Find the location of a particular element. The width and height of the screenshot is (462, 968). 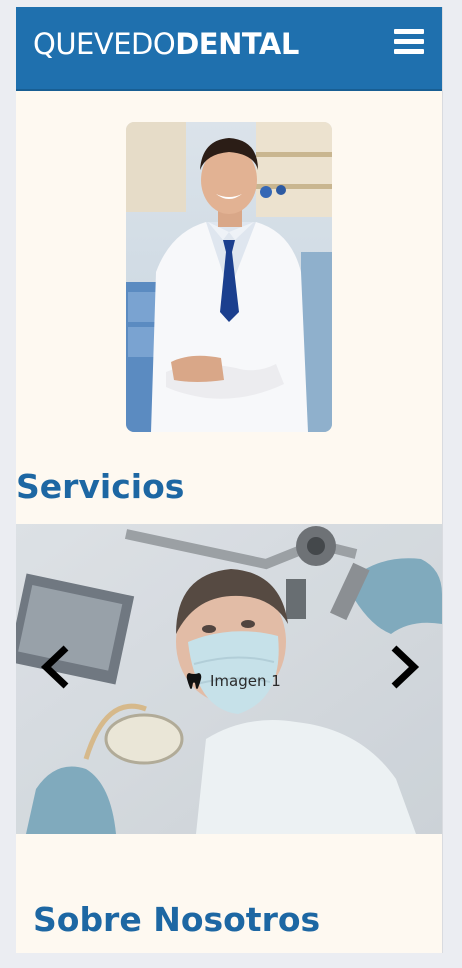

caption-text: Imagen 1 is located at coordinates (245, 681).